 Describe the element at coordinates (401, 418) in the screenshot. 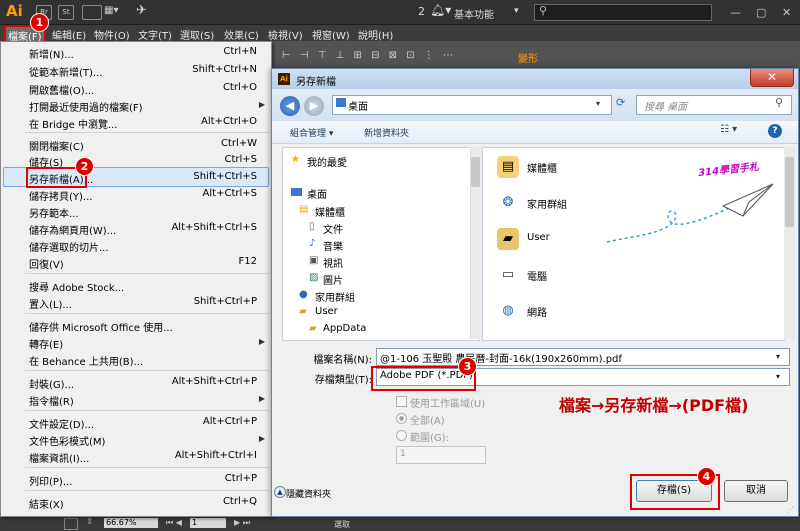

I see `all-radio` at that location.